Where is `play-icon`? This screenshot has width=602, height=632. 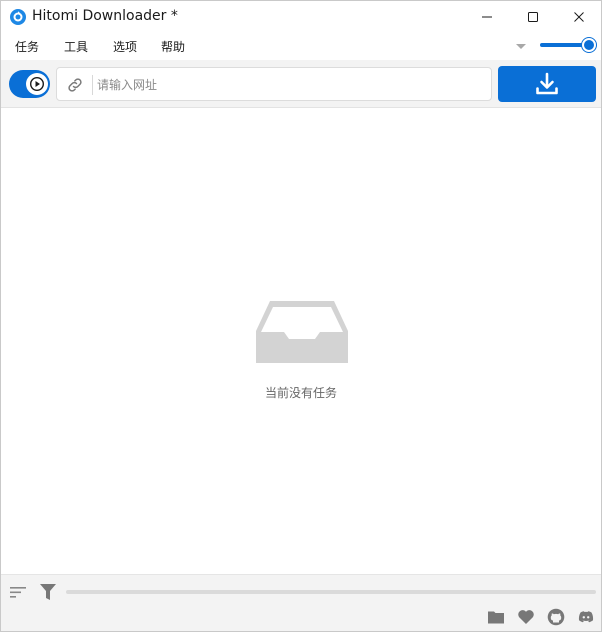
play-icon is located at coordinates (37, 84).